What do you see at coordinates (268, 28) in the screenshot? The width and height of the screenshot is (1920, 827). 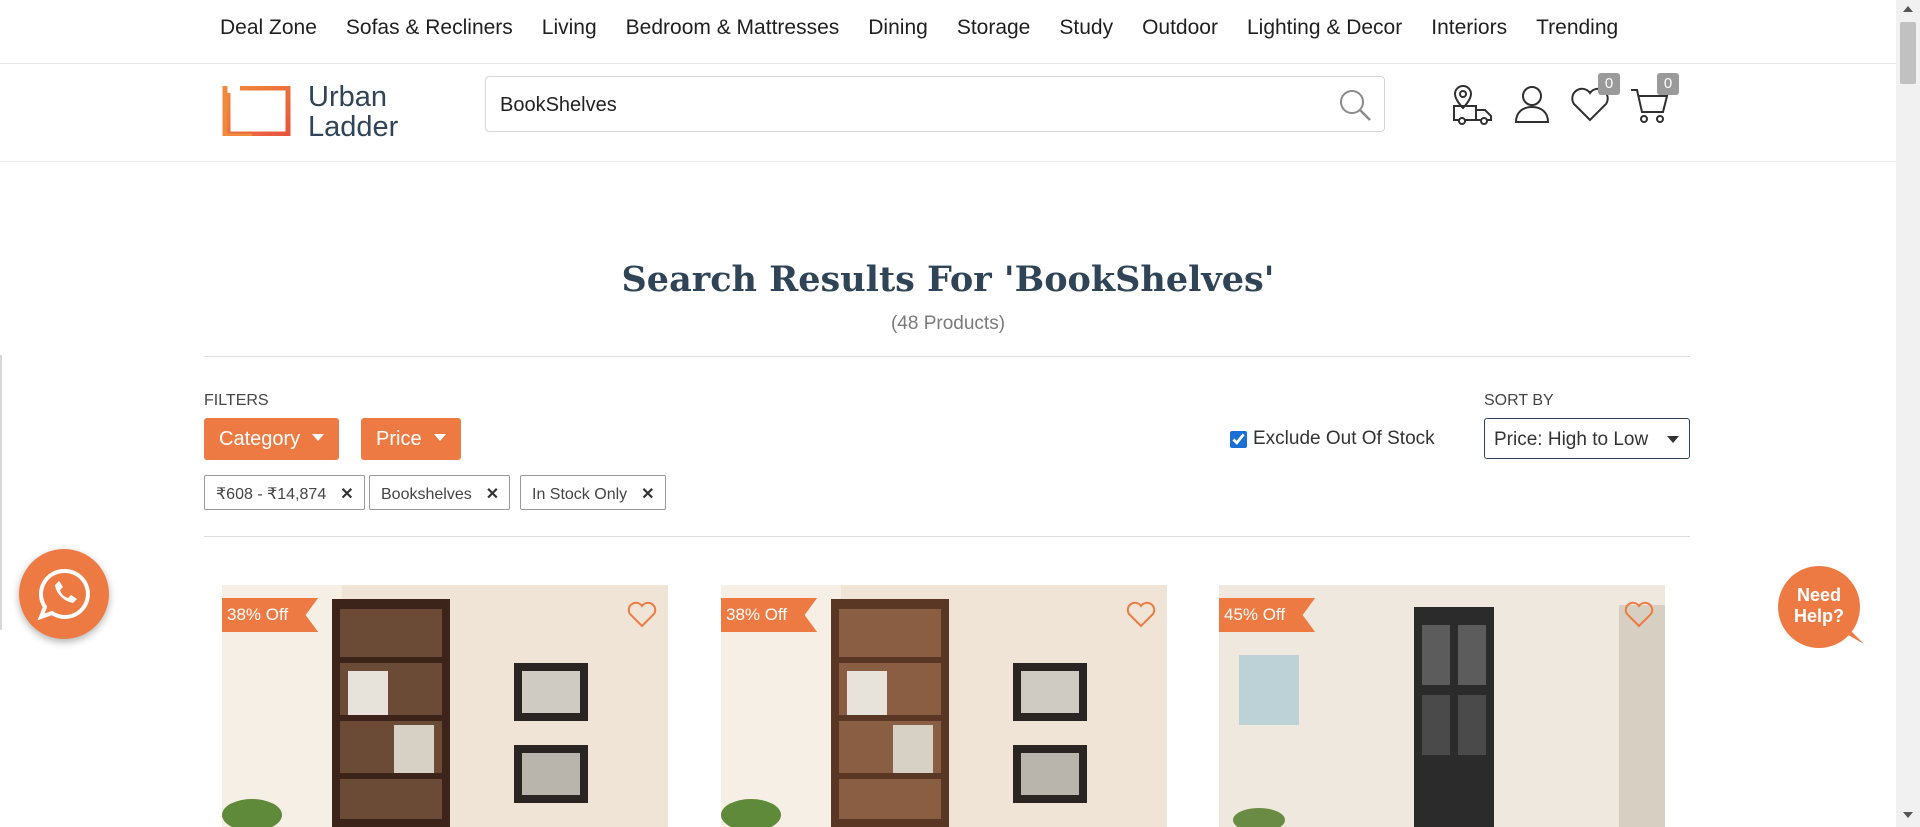 I see `nav-item-deal-zone: Deal Zone` at bounding box center [268, 28].